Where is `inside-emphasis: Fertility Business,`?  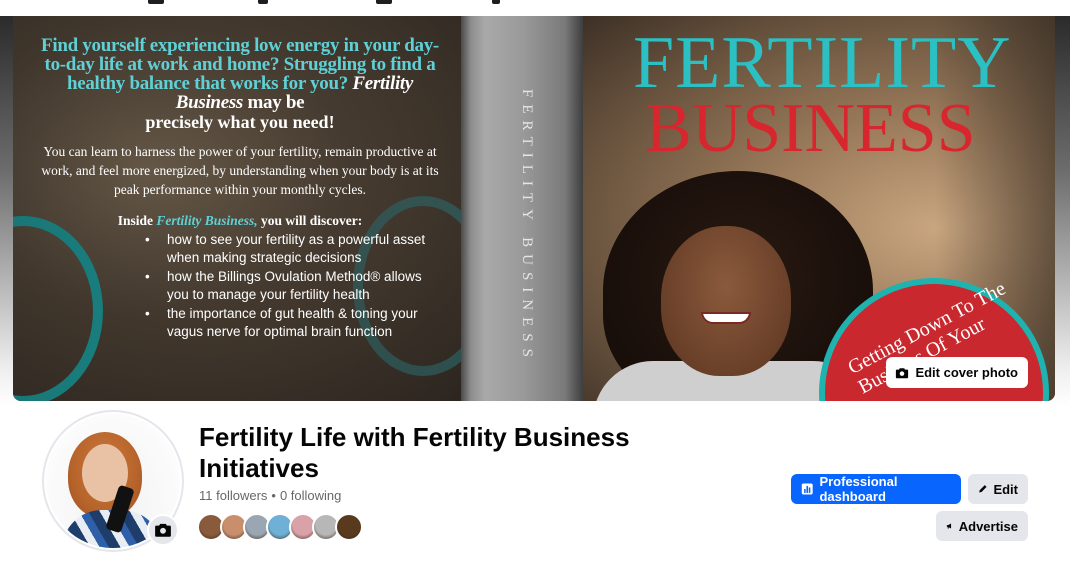
inside-emphasis: Fertility Business, is located at coordinates (207, 220).